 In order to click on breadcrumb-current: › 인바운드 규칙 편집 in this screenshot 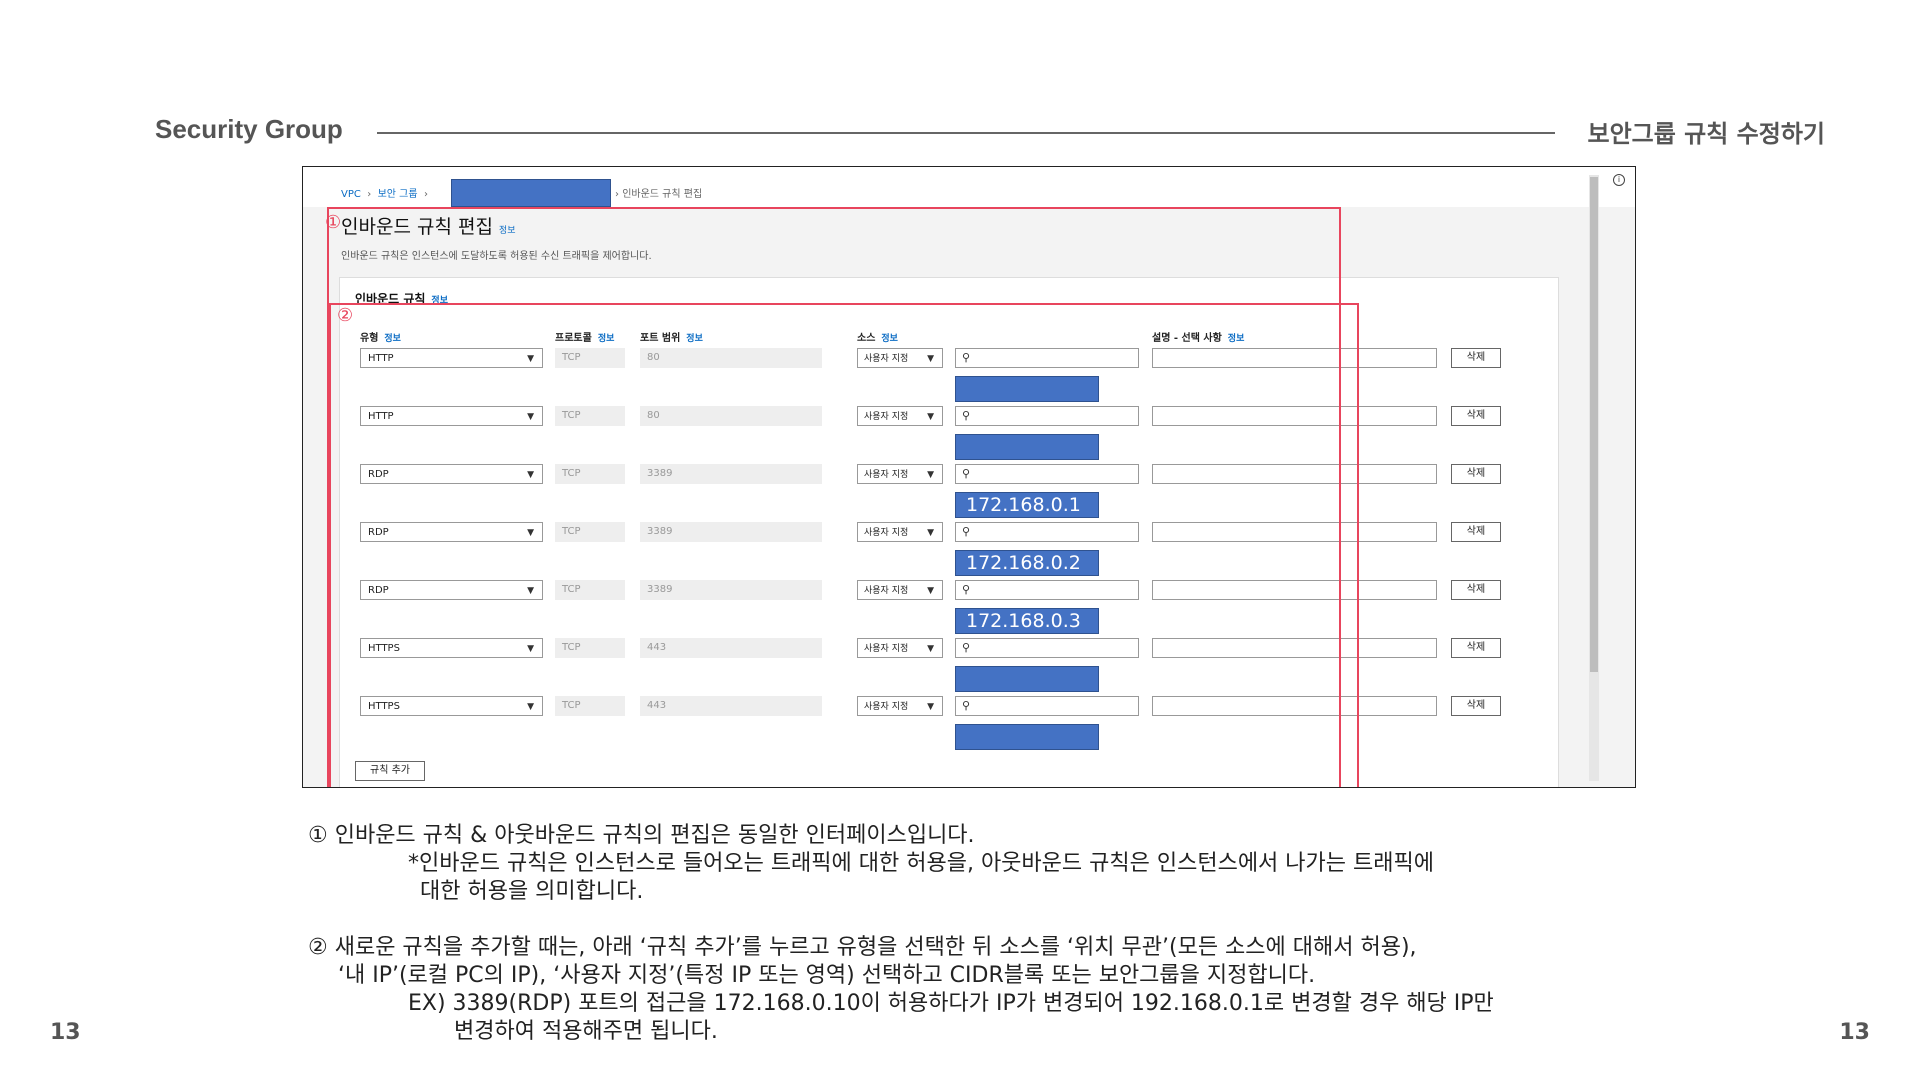, I will do `click(659, 194)`.